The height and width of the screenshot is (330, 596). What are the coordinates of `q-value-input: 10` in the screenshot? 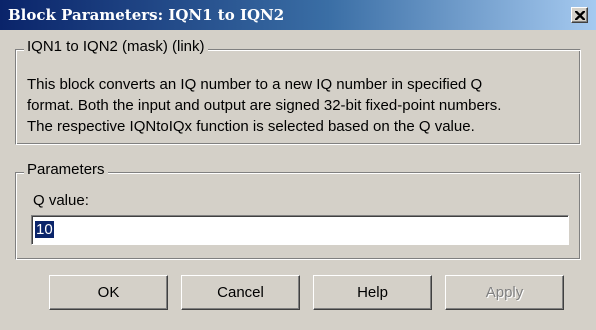 It's located at (300, 230).